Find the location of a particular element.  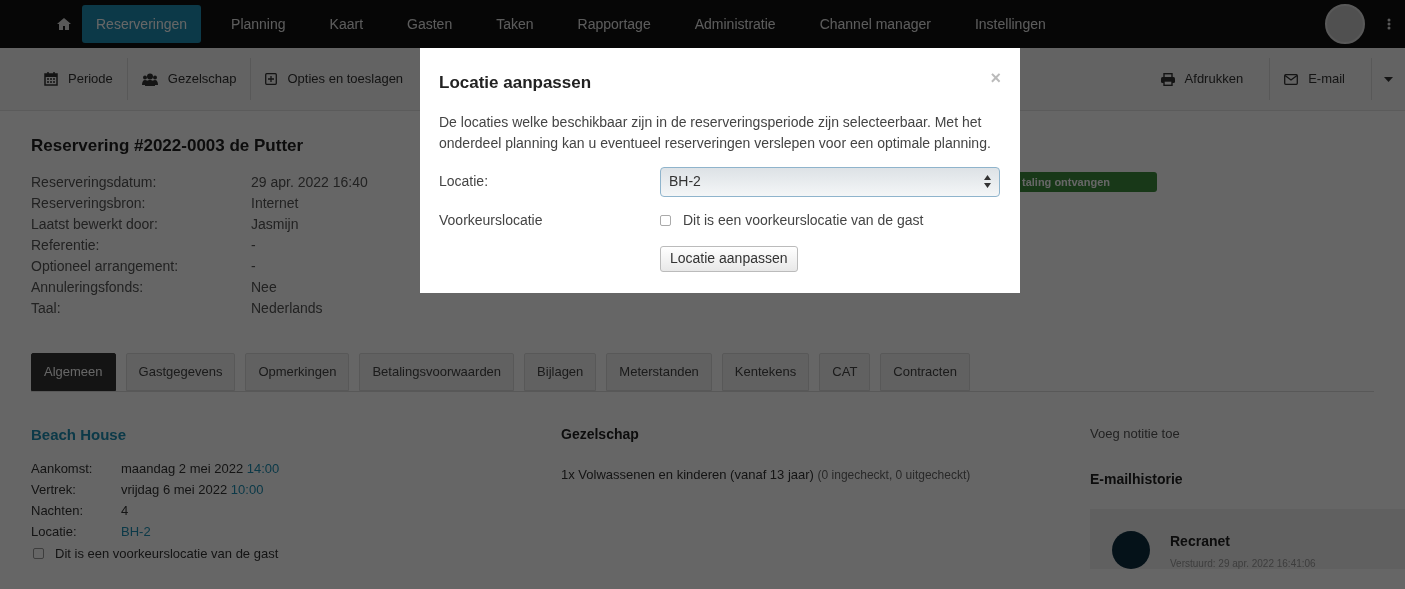

nav-tab: Planning is located at coordinates (258, 24).